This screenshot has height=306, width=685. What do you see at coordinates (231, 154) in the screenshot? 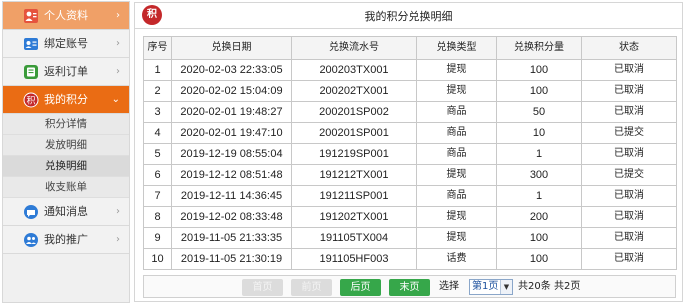
I see `table-cell: 2019-12-19 08:55:04` at bounding box center [231, 154].